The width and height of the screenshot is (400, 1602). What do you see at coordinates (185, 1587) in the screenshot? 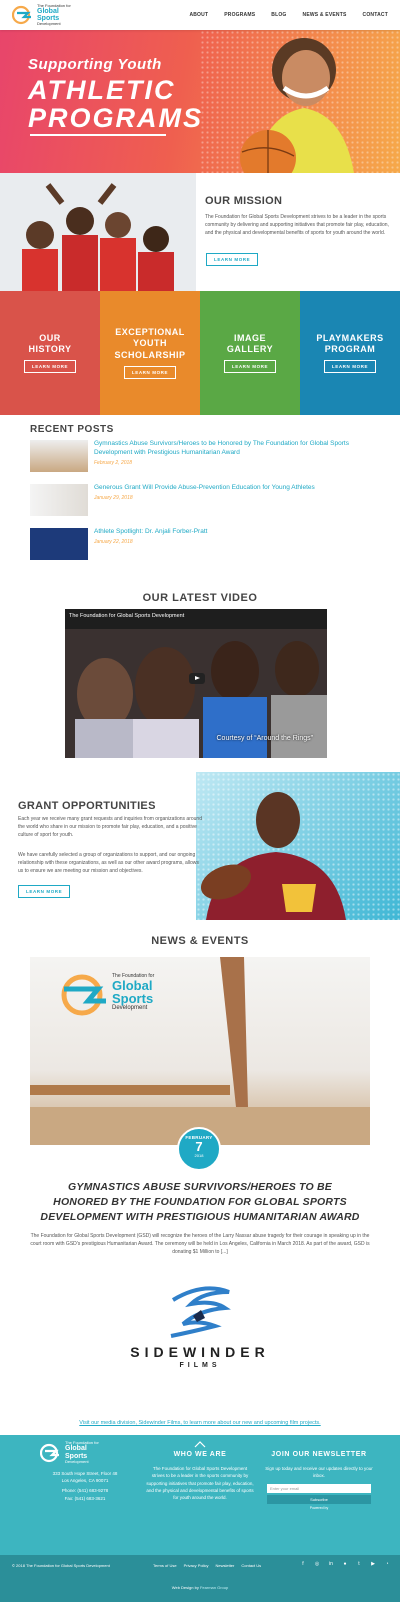
I see `web-design-text: Web Design by` at bounding box center [185, 1587].